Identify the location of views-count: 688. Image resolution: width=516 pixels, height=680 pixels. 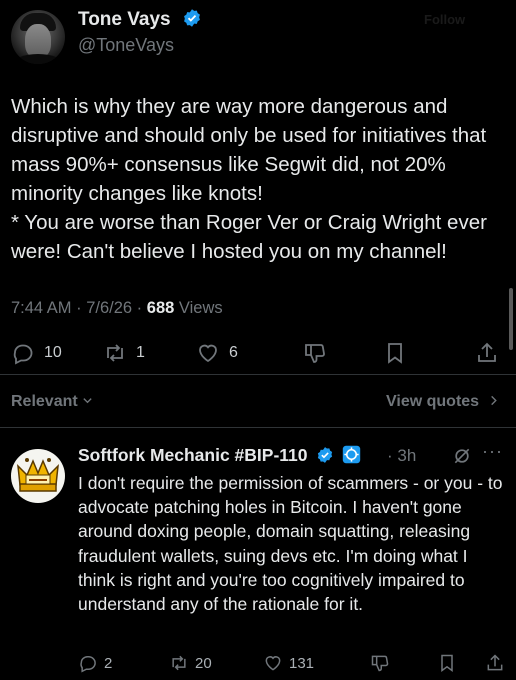
(160, 308).